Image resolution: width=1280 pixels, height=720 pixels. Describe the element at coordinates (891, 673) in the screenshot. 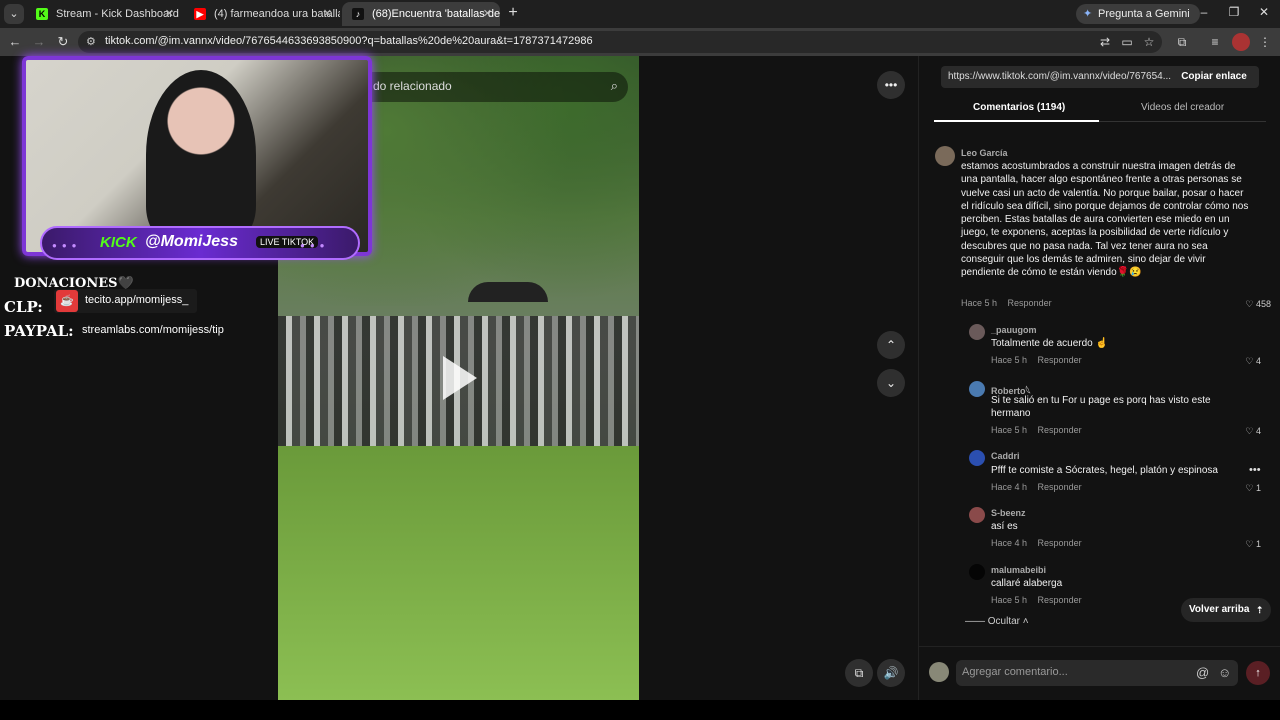

I see `volume-icon: 🔊` at that location.